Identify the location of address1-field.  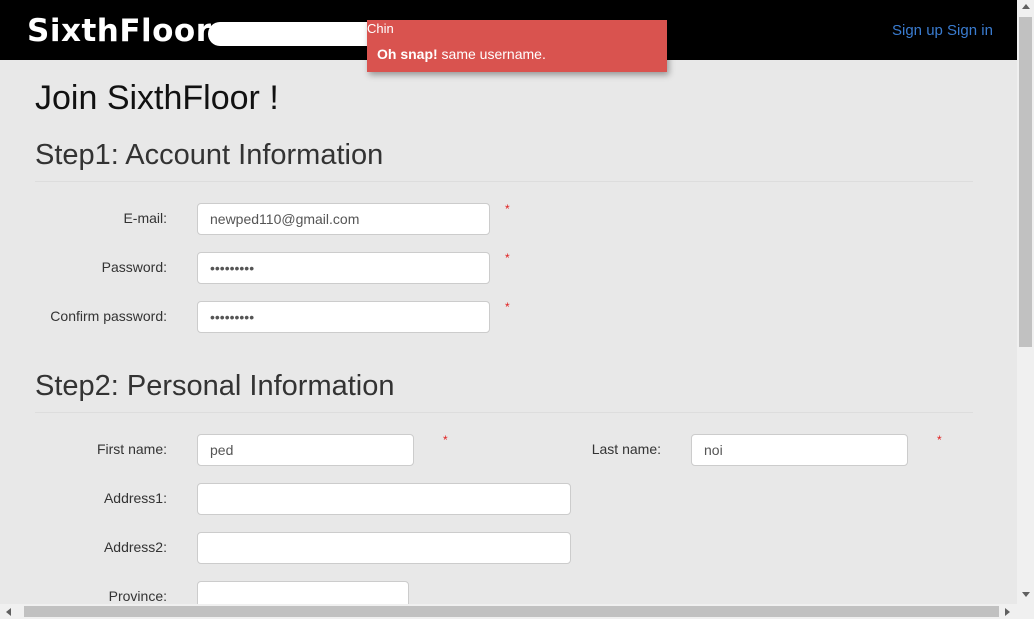
(384, 499).